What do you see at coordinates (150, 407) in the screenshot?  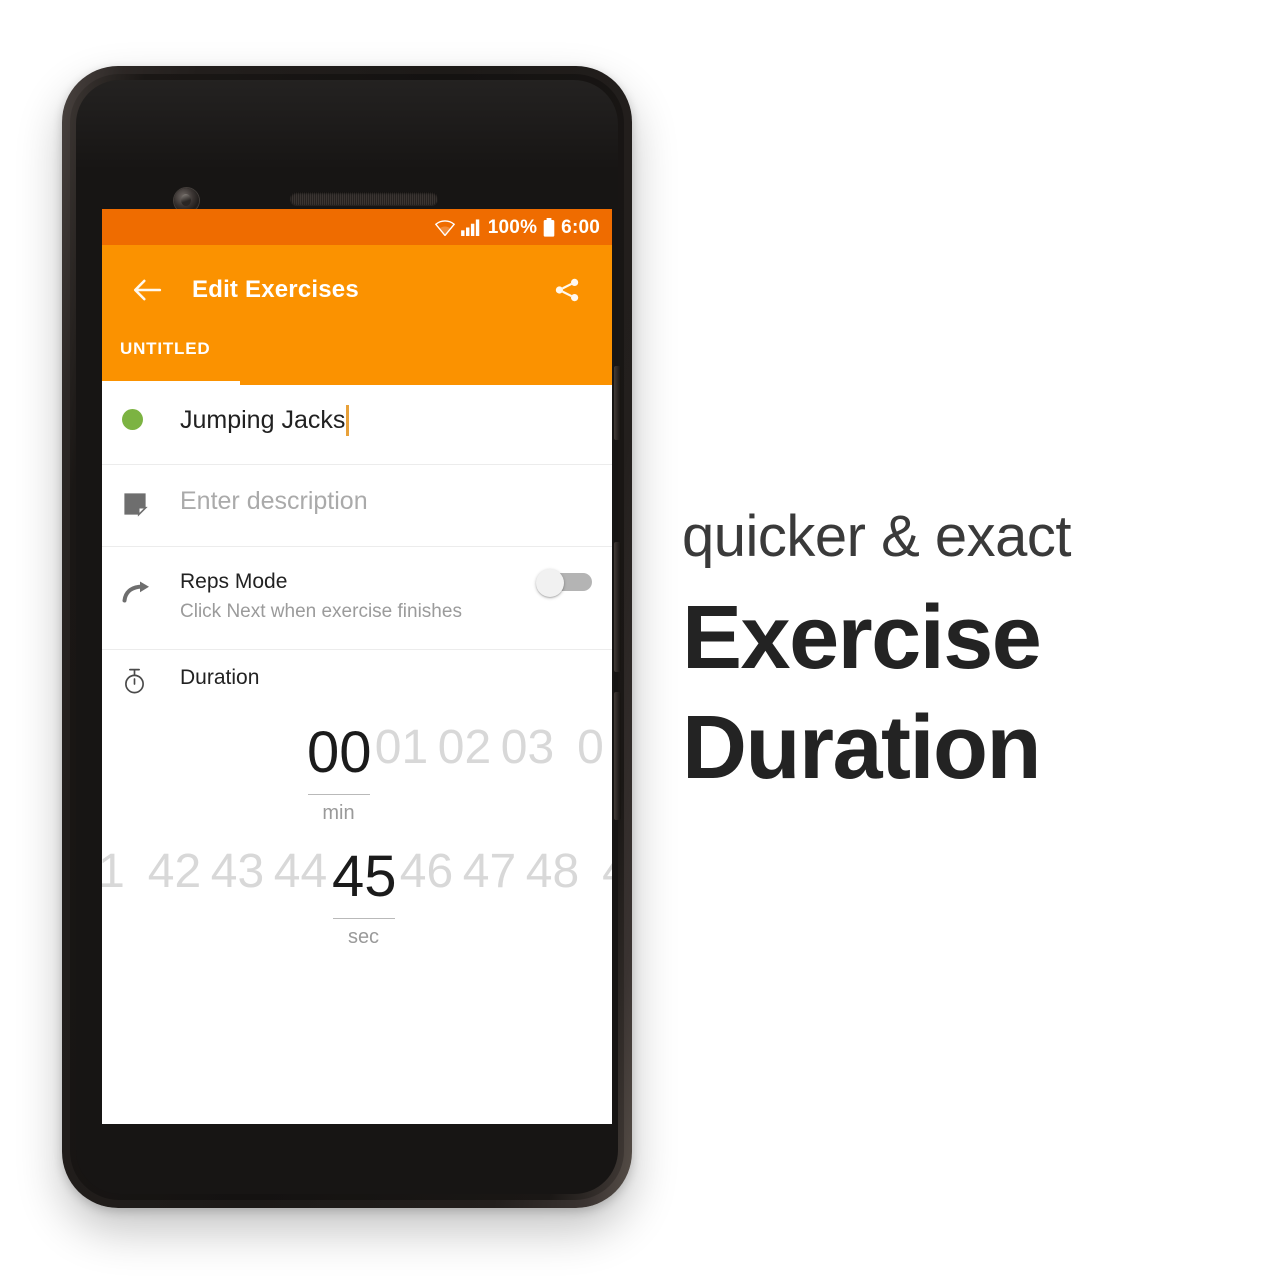 I see `green-dot-icon` at bounding box center [150, 407].